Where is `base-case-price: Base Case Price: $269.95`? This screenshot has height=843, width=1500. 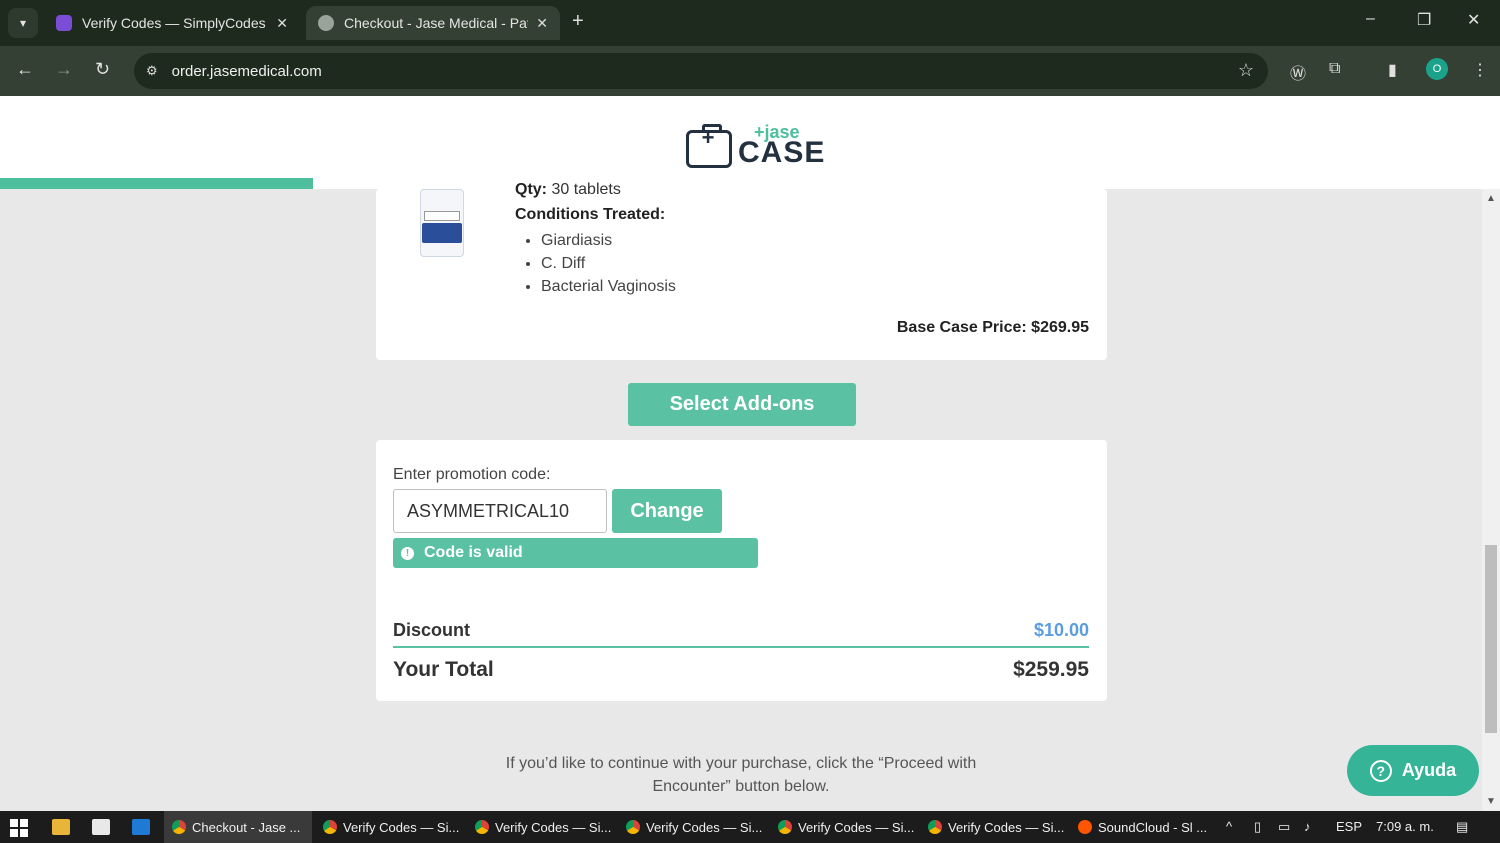 base-case-price: Base Case Price: $269.95 is located at coordinates (992, 327).